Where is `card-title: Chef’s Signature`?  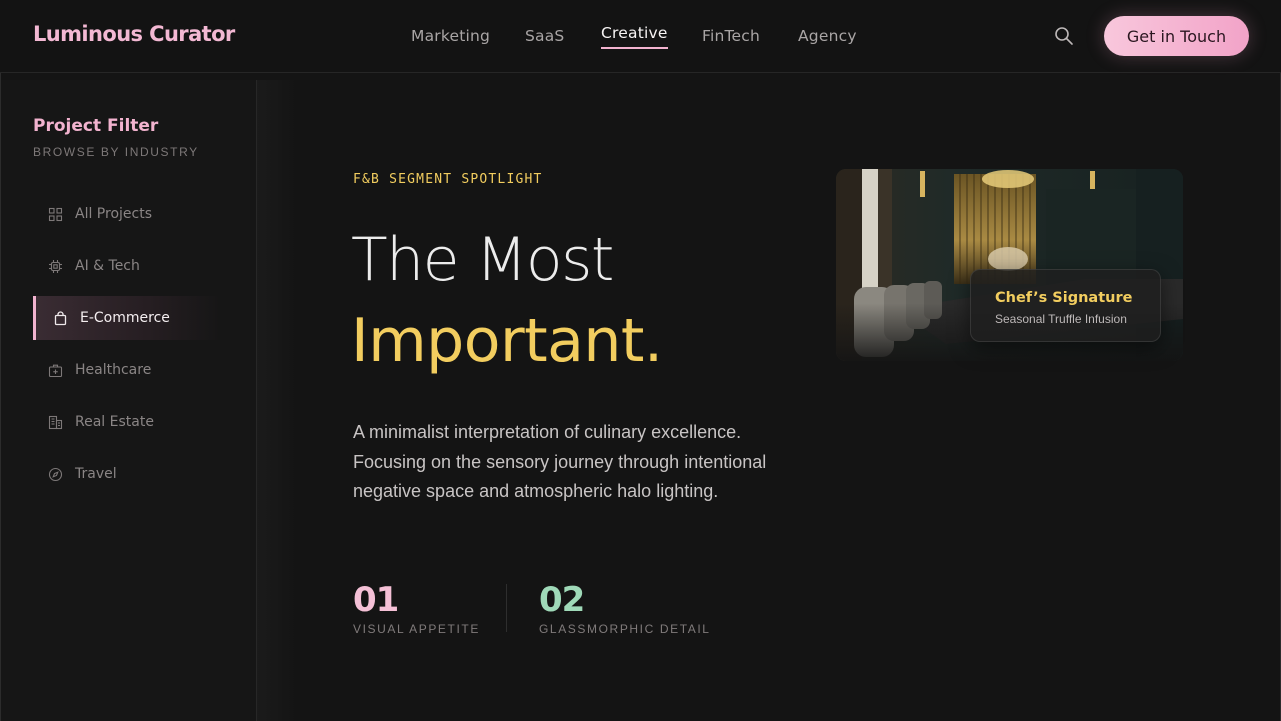
card-title: Chef’s Signature is located at coordinates (1064, 298).